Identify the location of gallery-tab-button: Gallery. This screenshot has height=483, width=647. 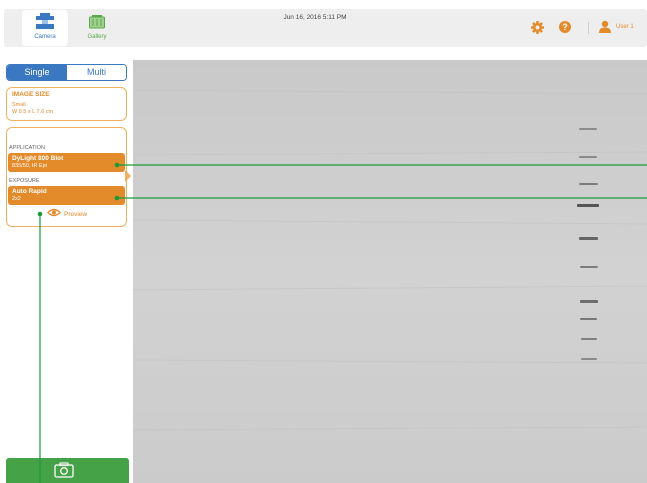
(97, 28).